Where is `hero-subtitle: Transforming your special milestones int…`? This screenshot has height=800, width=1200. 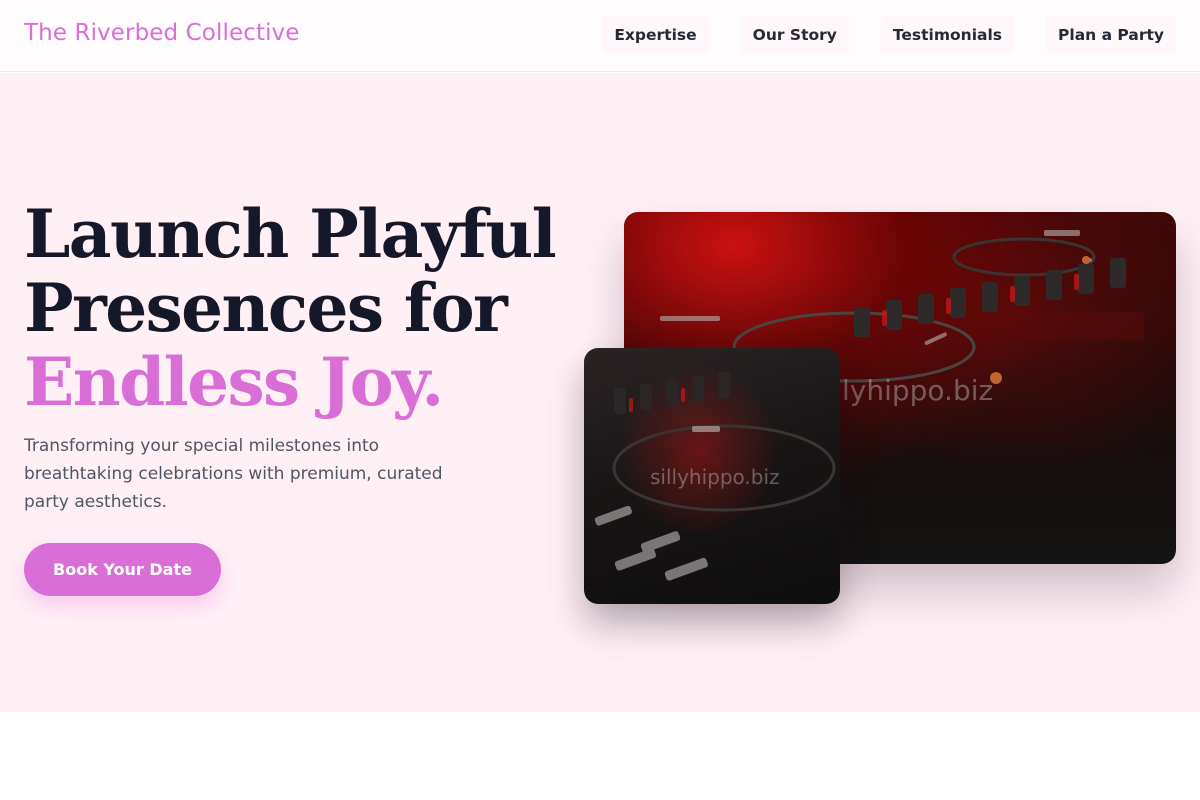 hero-subtitle: Transforming your special milestones int… is located at coordinates (233, 474).